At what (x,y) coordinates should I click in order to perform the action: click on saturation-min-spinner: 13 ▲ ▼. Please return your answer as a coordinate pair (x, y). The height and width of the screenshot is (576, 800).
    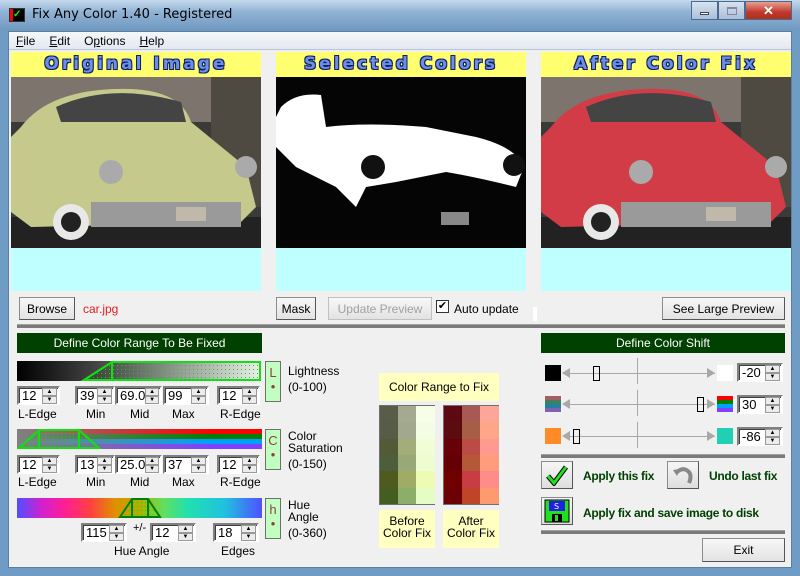
    Looking at the image, I should click on (95, 464).